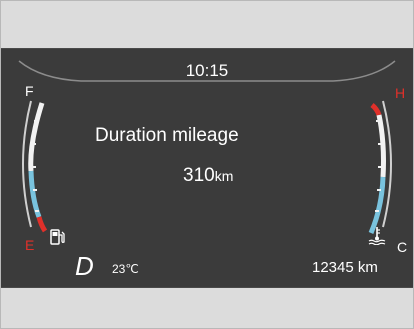 This screenshot has height=329, width=414. Describe the element at coordinates (377, 236) in the screenshot. I see `coolant-temperature-icon` at that location.